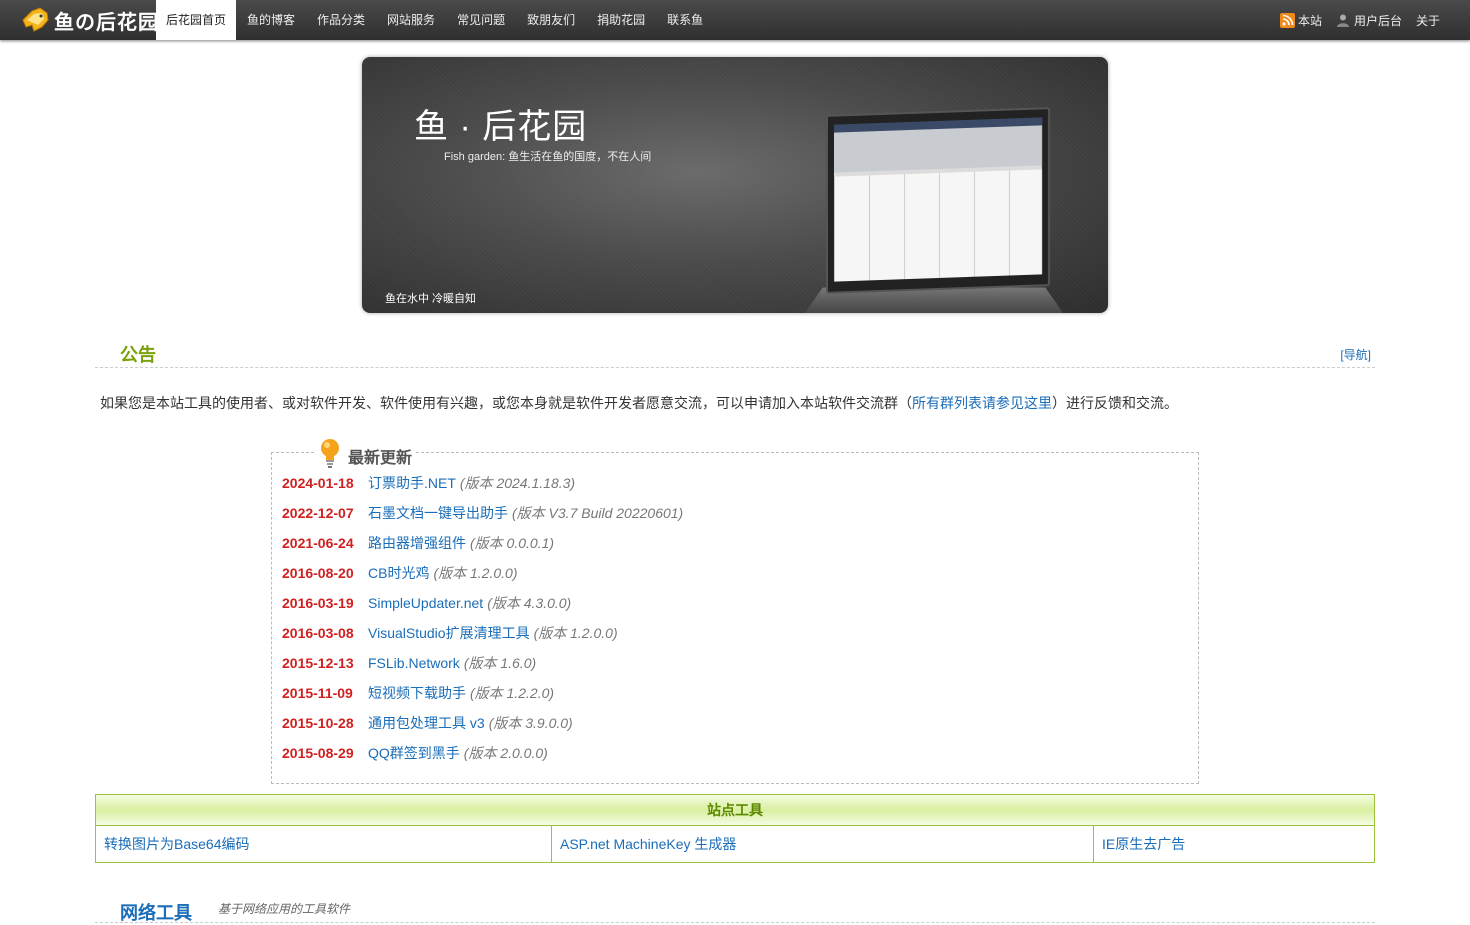 Image resolution: width=1470 pixels, height=925 pixels. Describe the element at coordinates (318, 573) in the screenshot. I see `update-date: 2016-08-20` at that location.